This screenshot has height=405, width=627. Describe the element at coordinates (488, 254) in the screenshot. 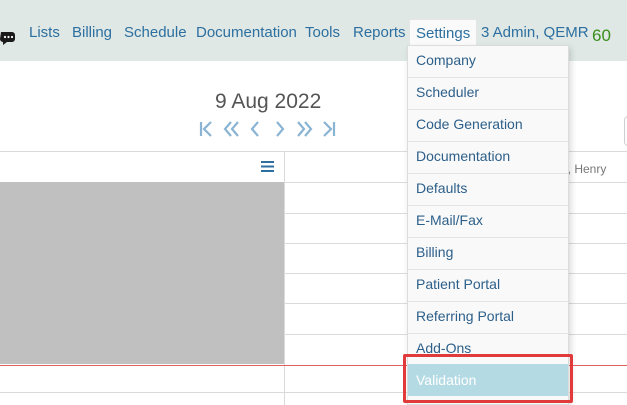

I see `menu-item-billing: Billing` at that location.